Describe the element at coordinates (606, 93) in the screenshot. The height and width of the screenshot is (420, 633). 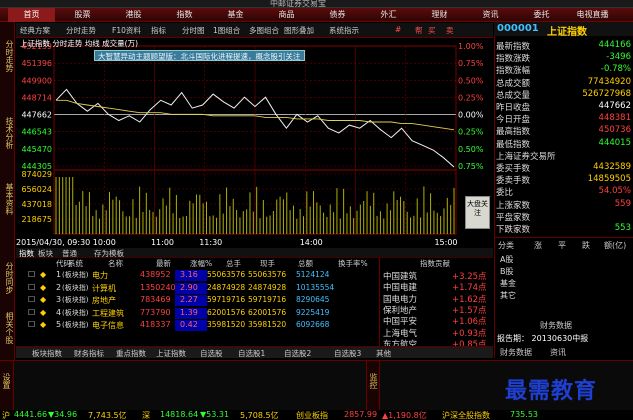
I see `quote-value: 526727968` at that location.